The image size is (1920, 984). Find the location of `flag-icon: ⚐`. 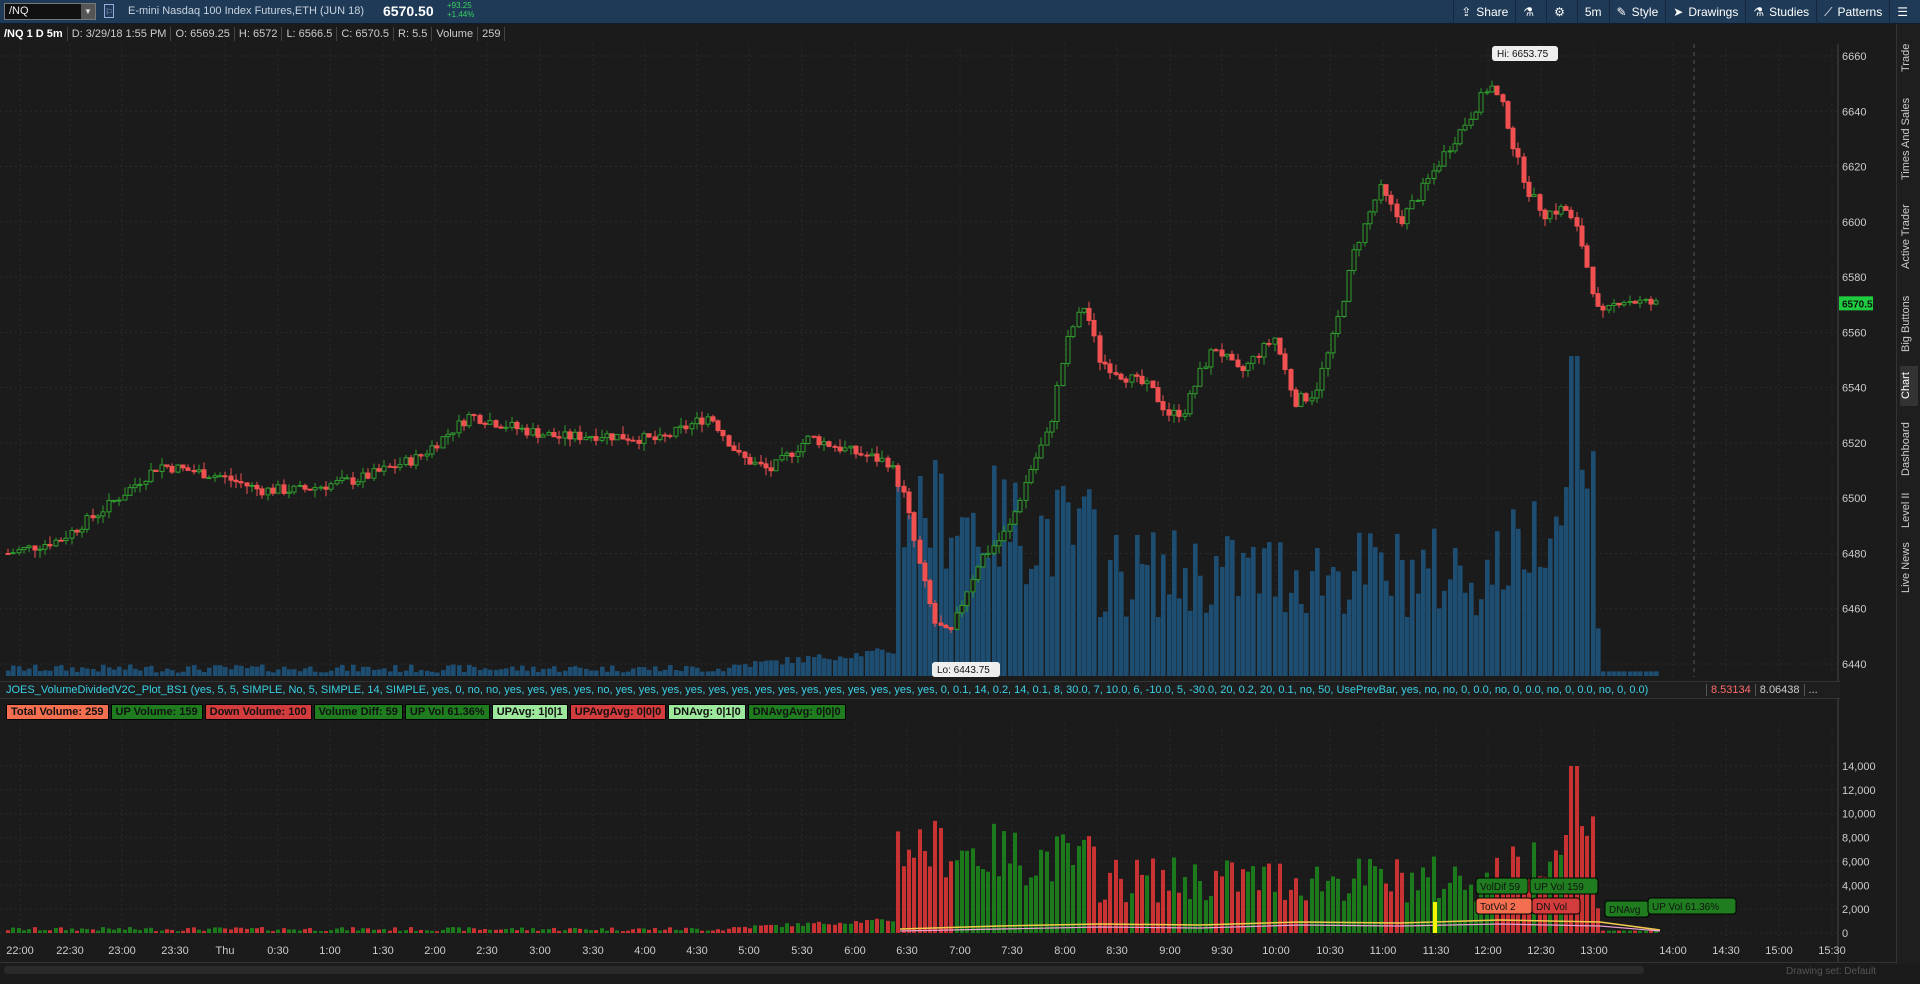

flag-icon: ⚐ is located at coordinates (109, 11).